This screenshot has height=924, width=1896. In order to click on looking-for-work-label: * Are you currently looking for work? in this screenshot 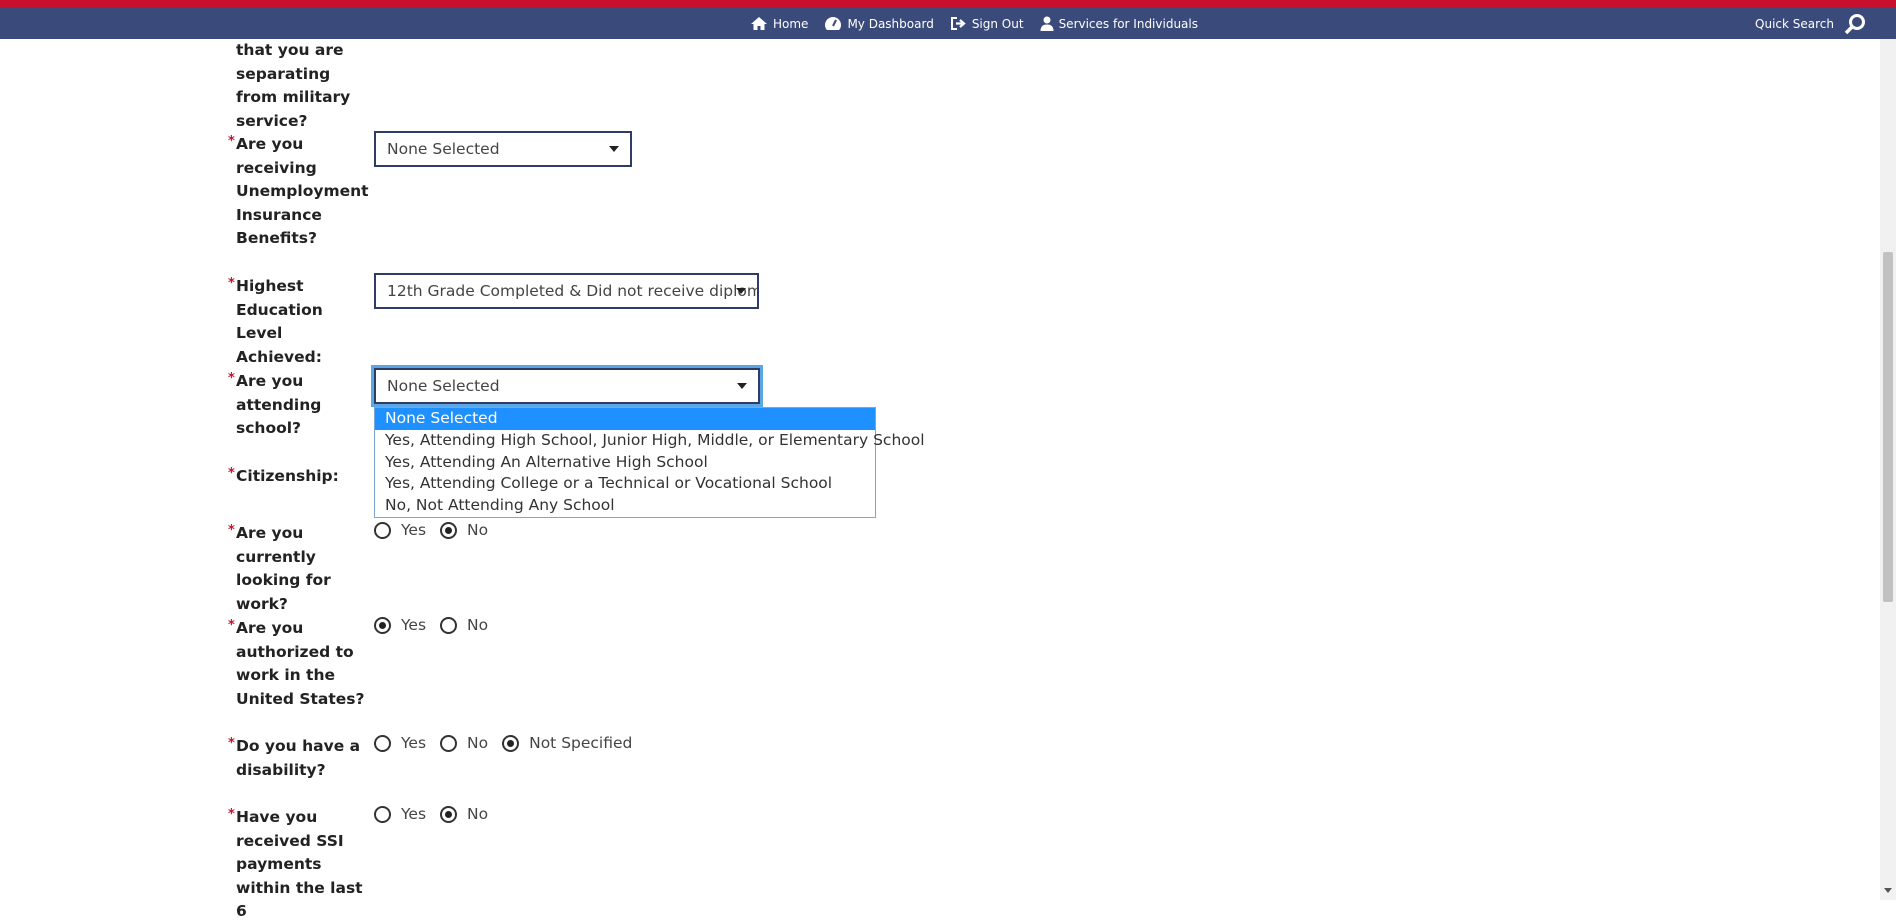, I will do `click(279, 568)`.